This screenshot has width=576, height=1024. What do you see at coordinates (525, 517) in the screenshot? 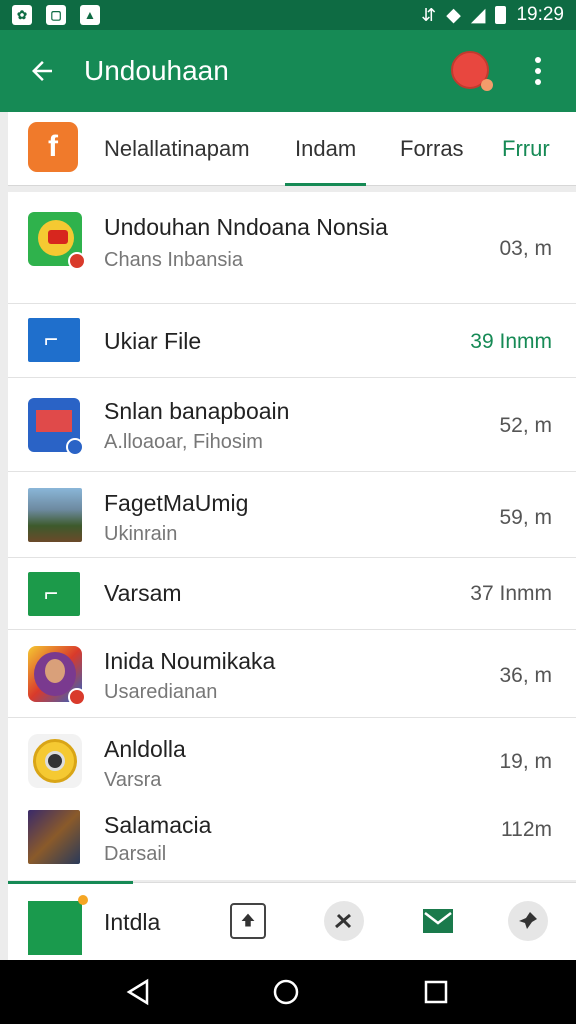
I see `item-size: 59, m` at bounding box center [525, 517].